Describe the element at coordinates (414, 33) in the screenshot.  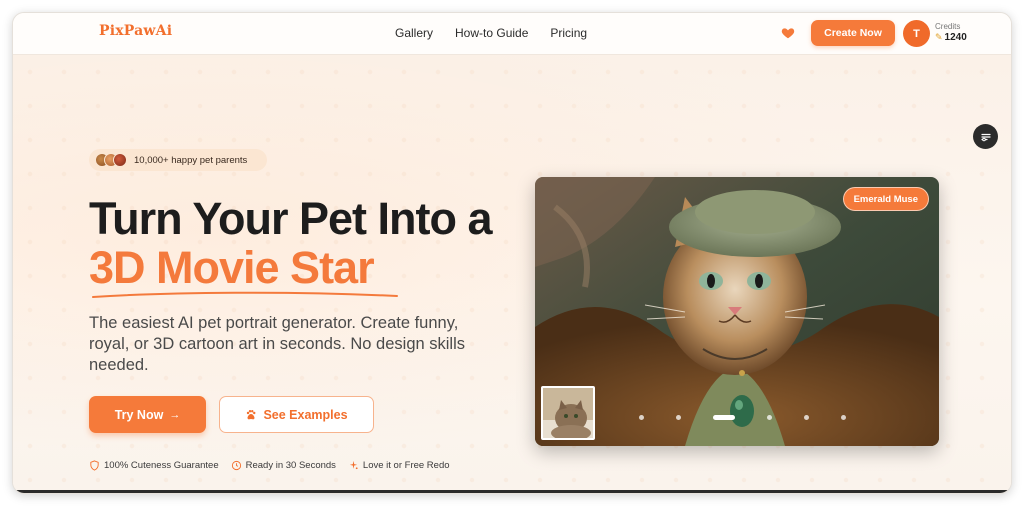
I see `nav-link-gallery: Gallery` at that location.